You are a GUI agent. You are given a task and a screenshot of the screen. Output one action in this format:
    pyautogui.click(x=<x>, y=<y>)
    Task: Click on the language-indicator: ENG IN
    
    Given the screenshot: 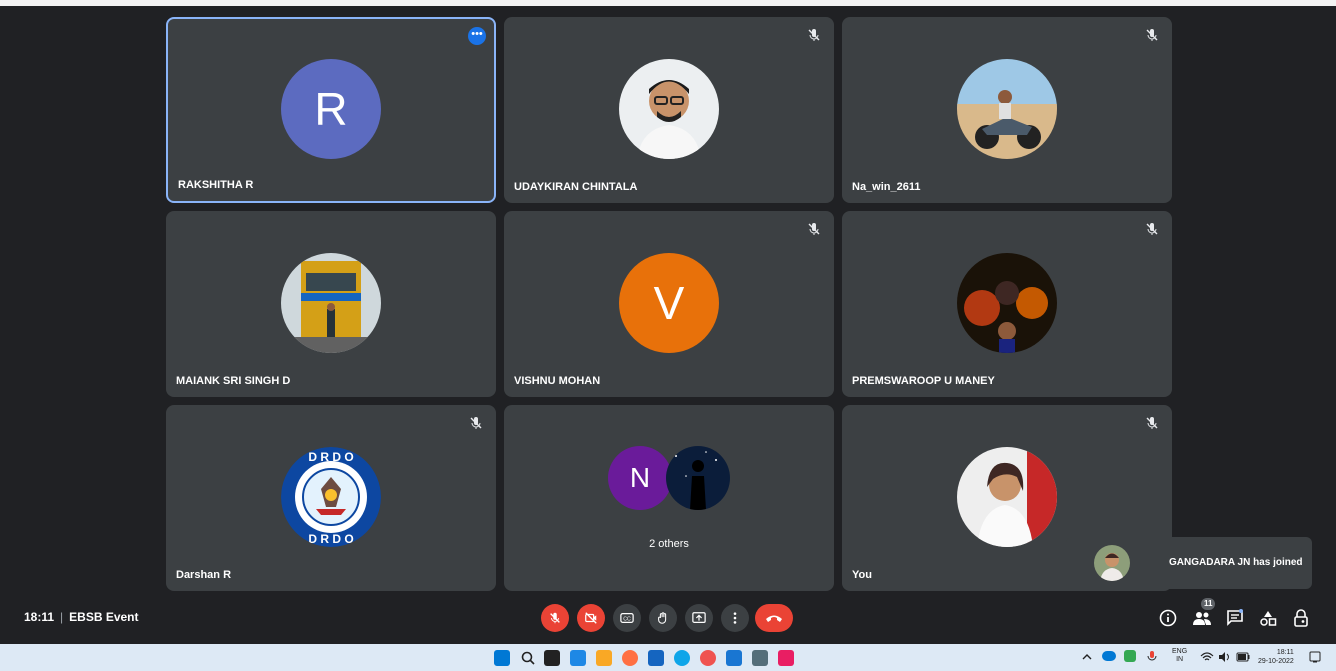 What is the action you would take?
    pyautogui.click(x=1179, y=656)
    